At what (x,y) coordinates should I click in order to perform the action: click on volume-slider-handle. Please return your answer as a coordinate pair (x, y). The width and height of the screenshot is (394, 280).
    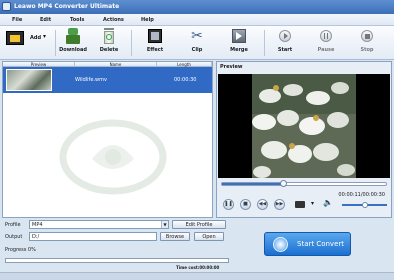
    Looking at the image, I should click on (364, 205).